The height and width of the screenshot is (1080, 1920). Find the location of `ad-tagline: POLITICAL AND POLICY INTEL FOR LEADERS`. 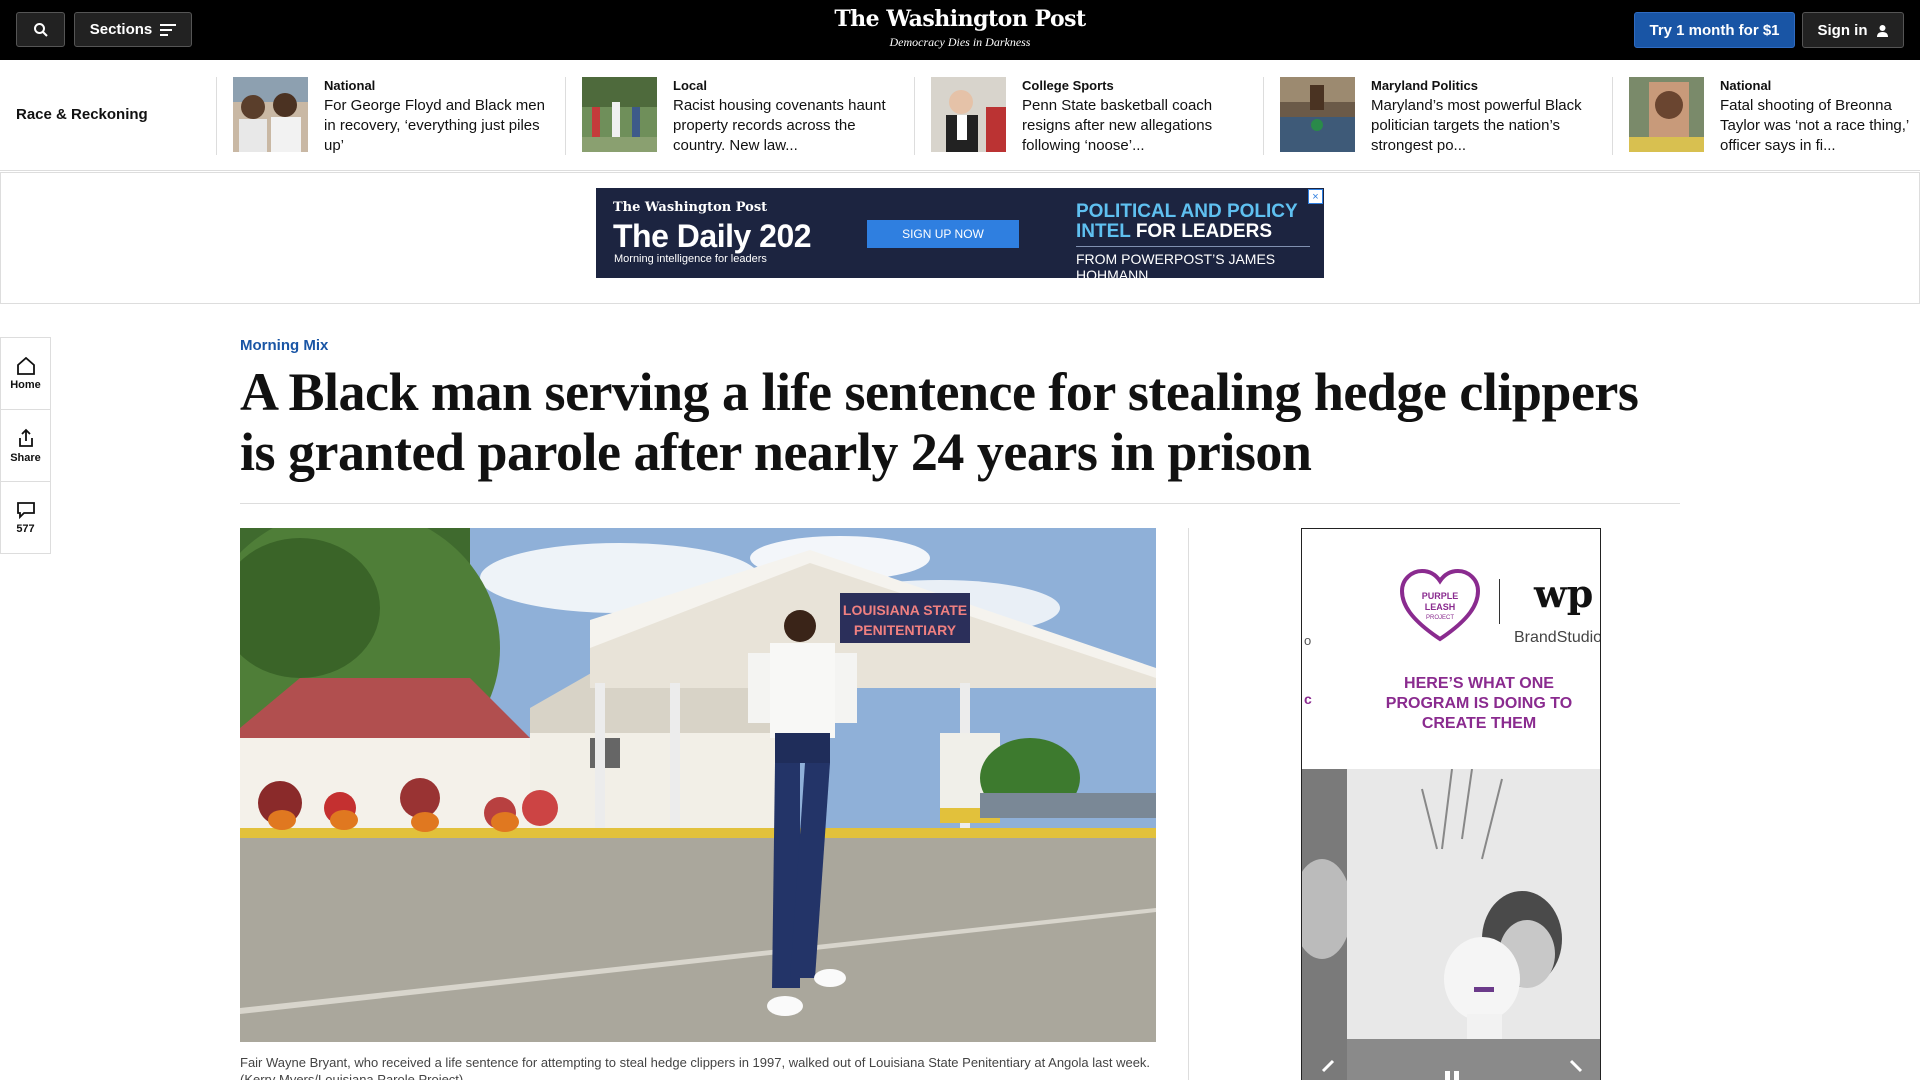

ad-tagline: POLITICAL AND POLICY INTEL FOR LEADERS is located at coordinates (1187, 222).